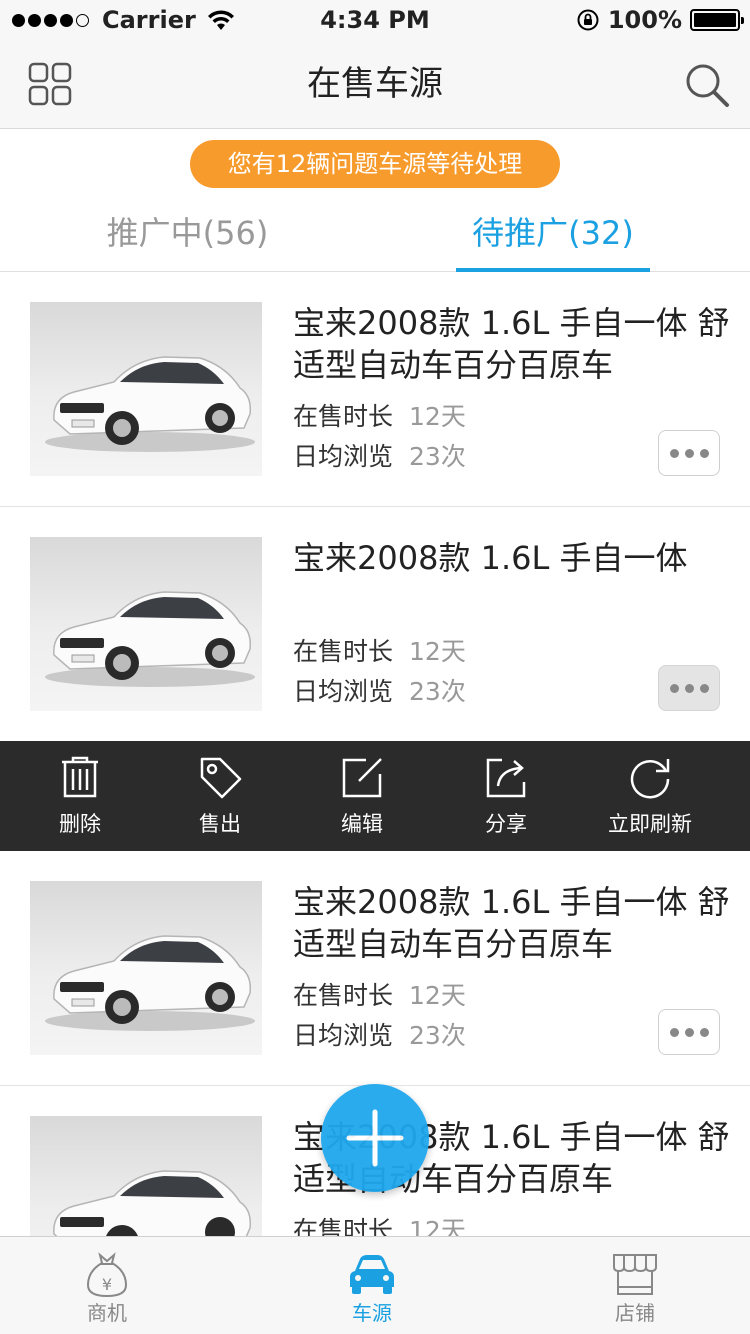 The width and height of the screenshot is (750, 1334). I want to click on car-icon, so click(372, 1274).